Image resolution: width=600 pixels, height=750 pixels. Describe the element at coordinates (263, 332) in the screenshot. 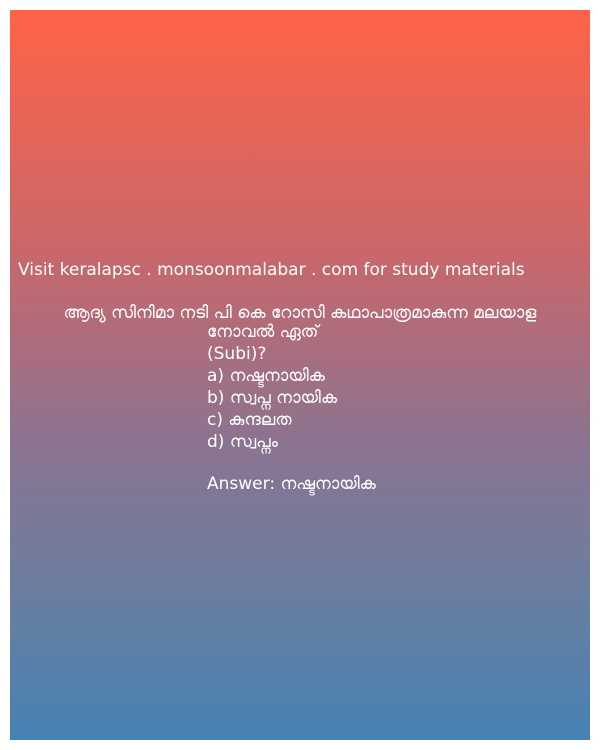

I see `question-text-line2: നോവൽ ഏത്` at that location.